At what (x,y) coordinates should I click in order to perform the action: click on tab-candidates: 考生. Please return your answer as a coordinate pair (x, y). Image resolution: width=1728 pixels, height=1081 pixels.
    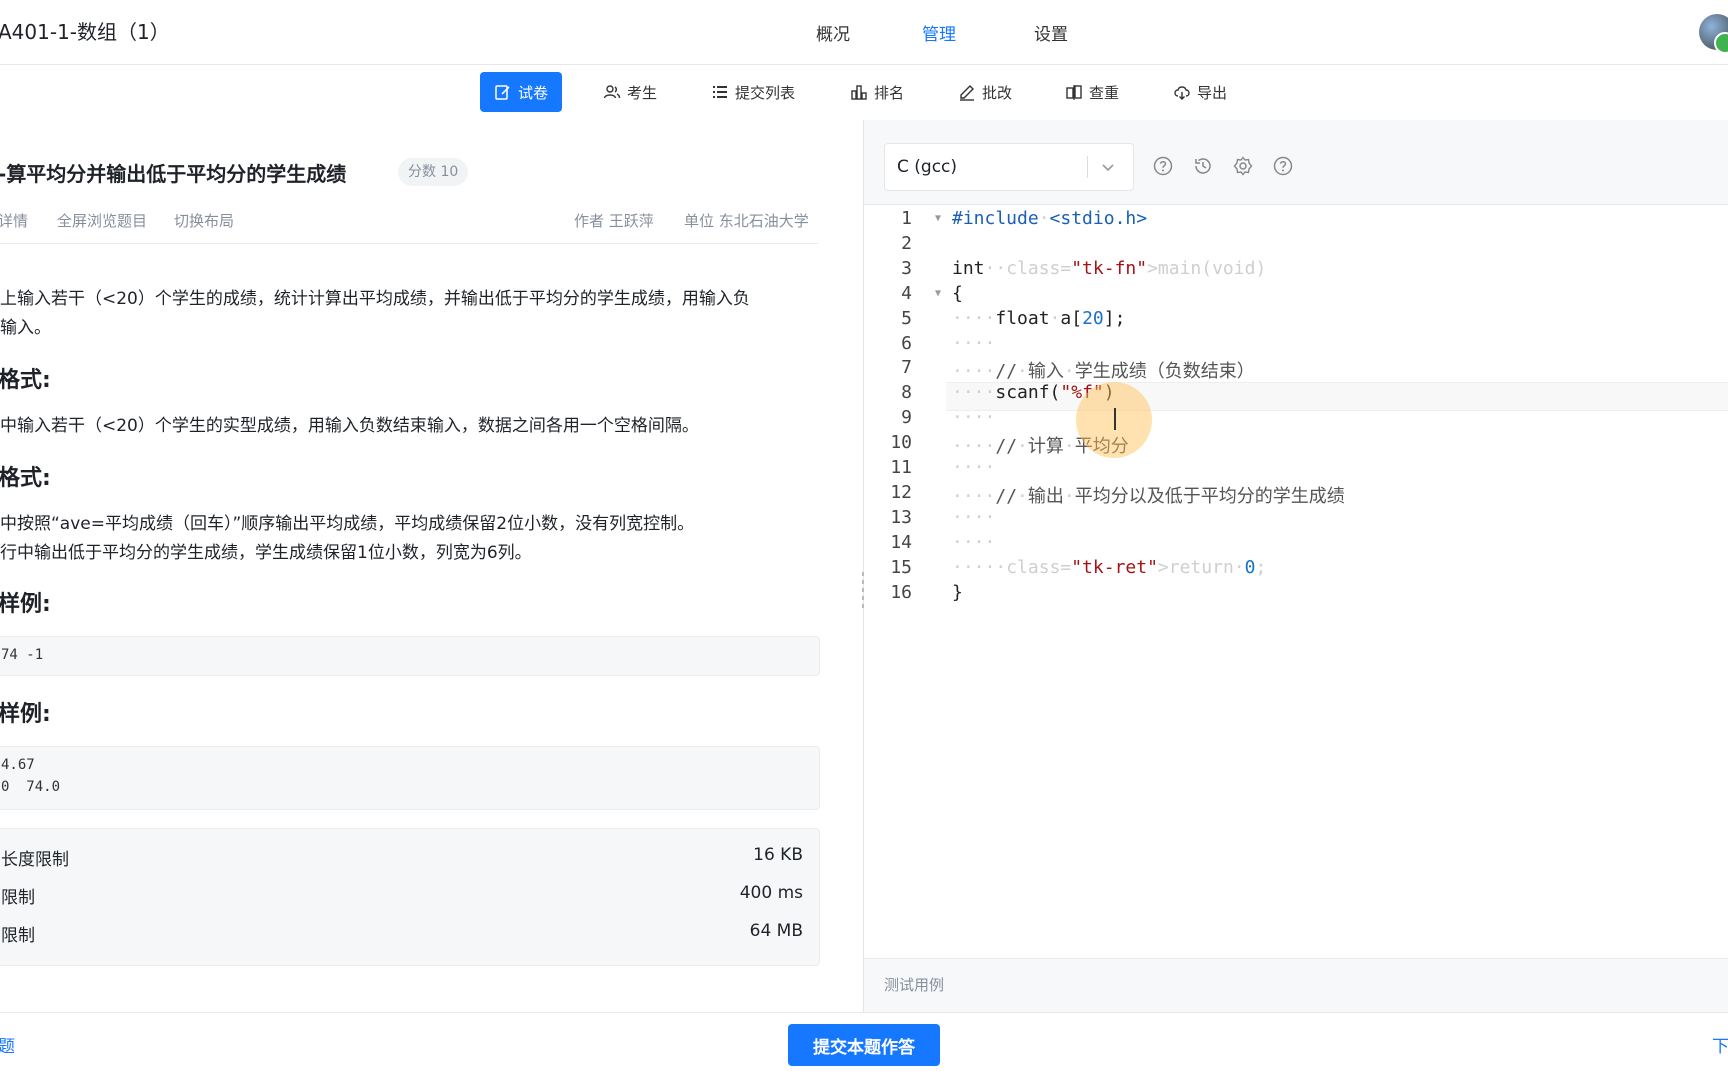
    Looking at the image, I should click on (630, 92).